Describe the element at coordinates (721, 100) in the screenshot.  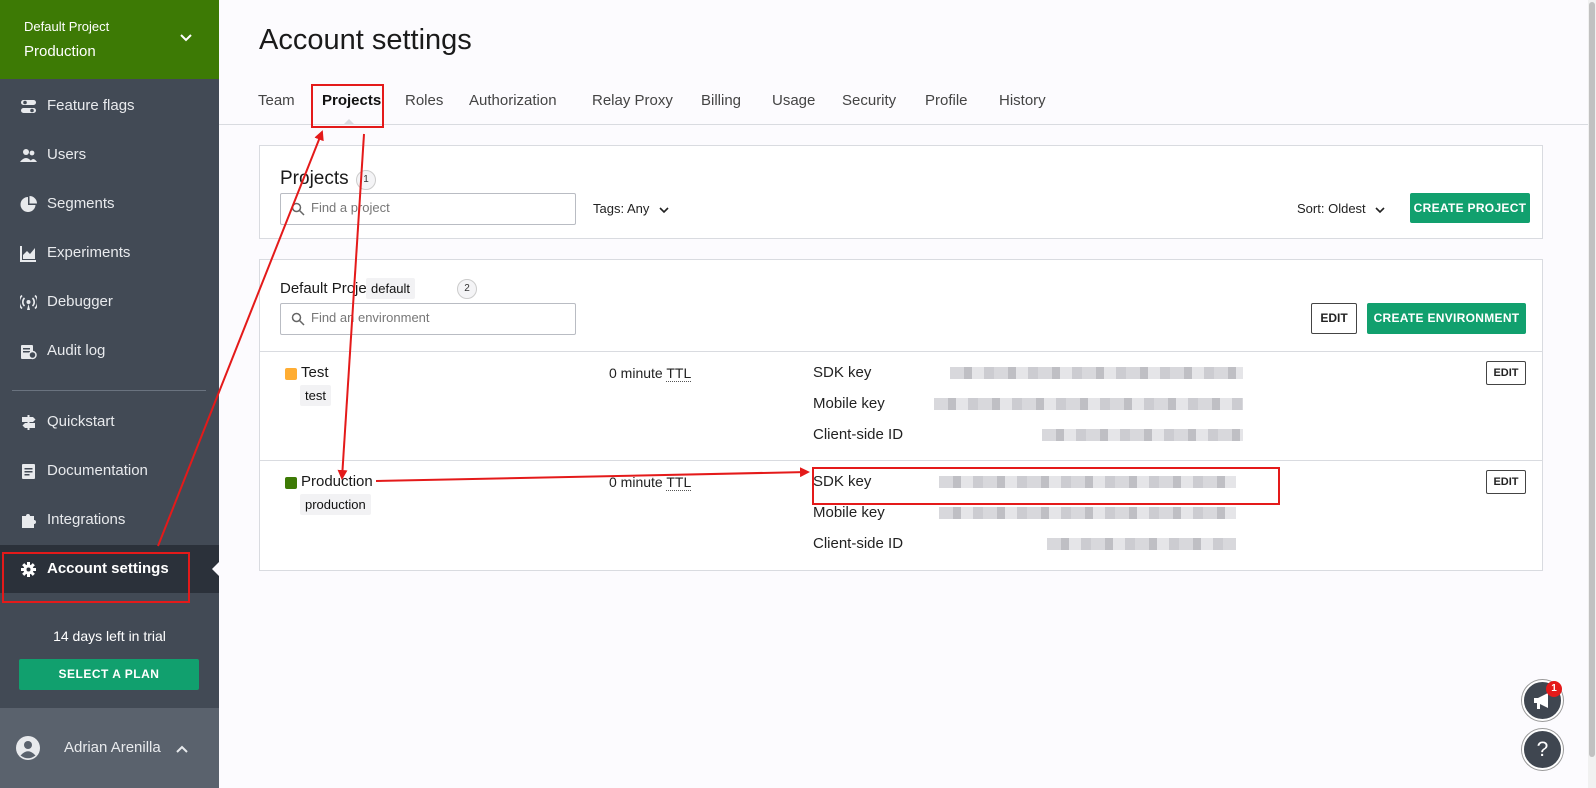
I see `tab-billing: Billing` at that location.